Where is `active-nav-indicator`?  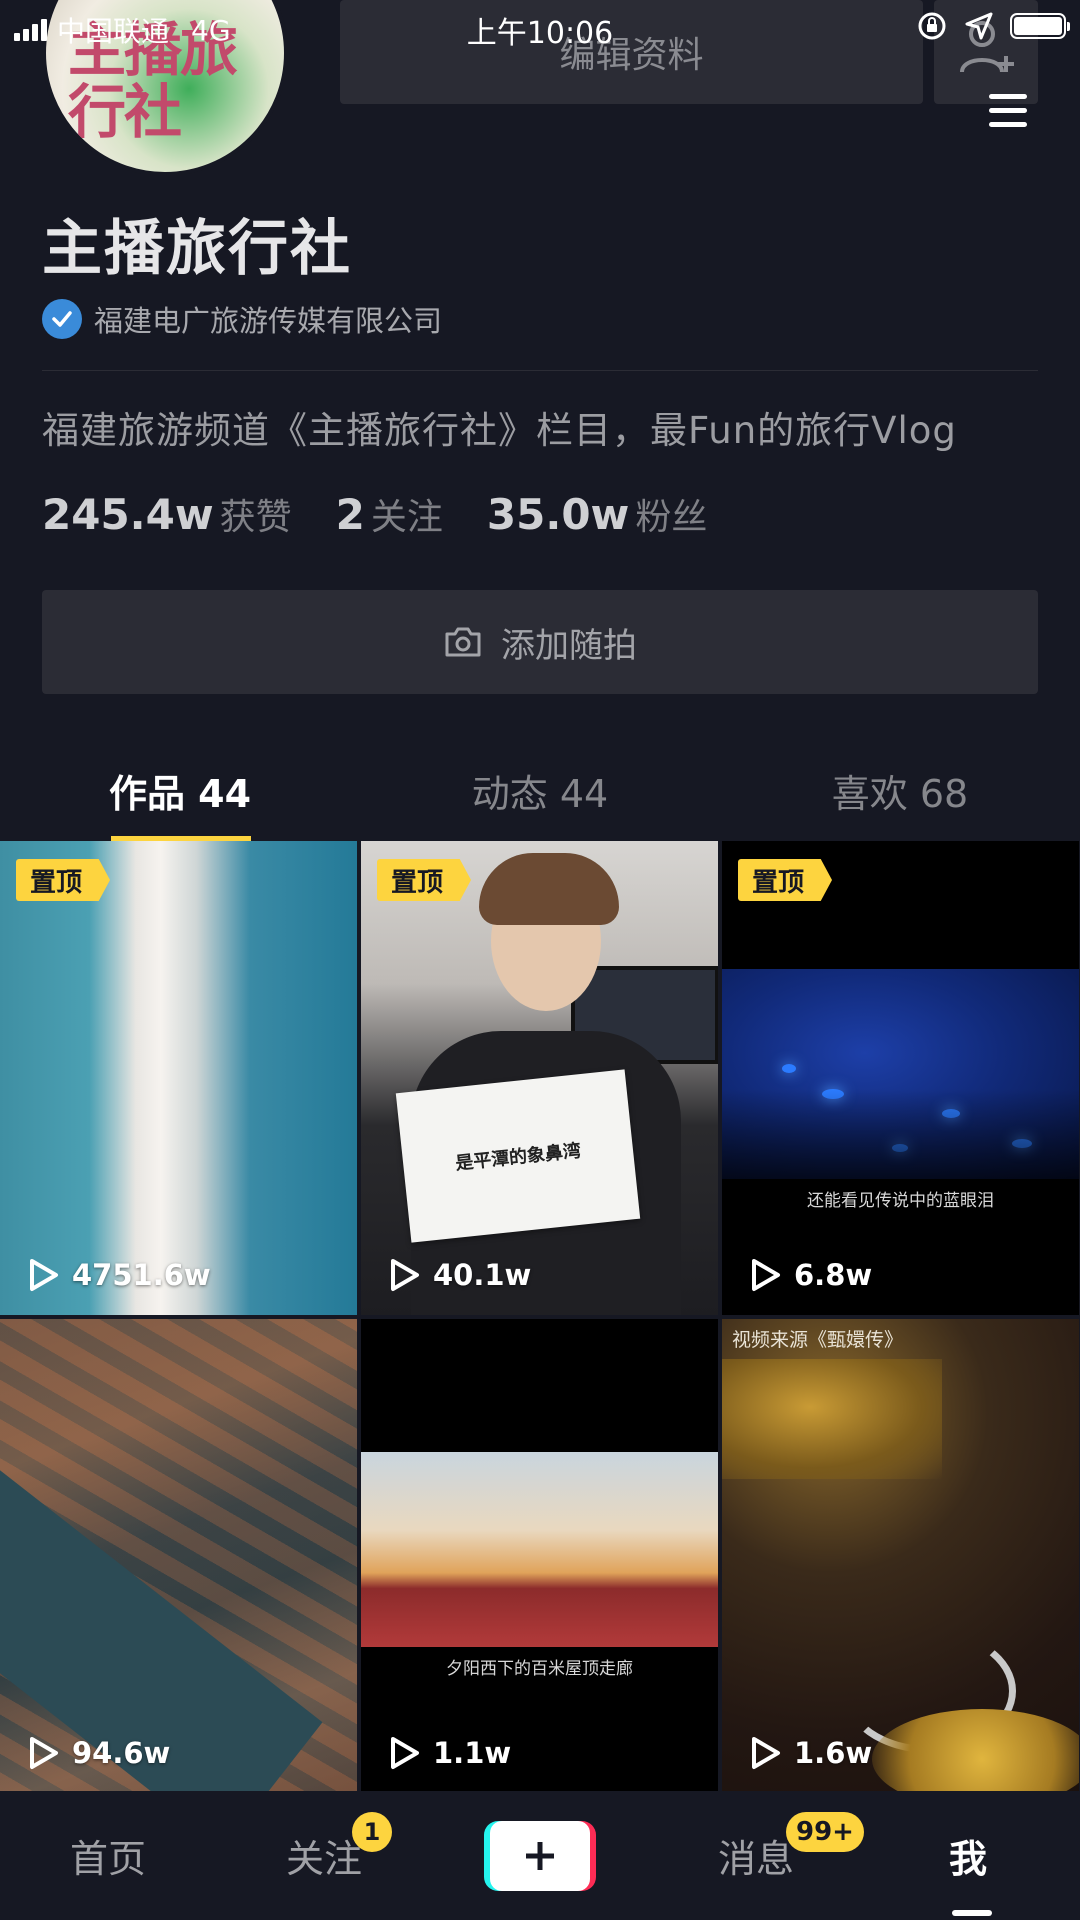 active-nav-indicator is located at coordinates (972, 1913).